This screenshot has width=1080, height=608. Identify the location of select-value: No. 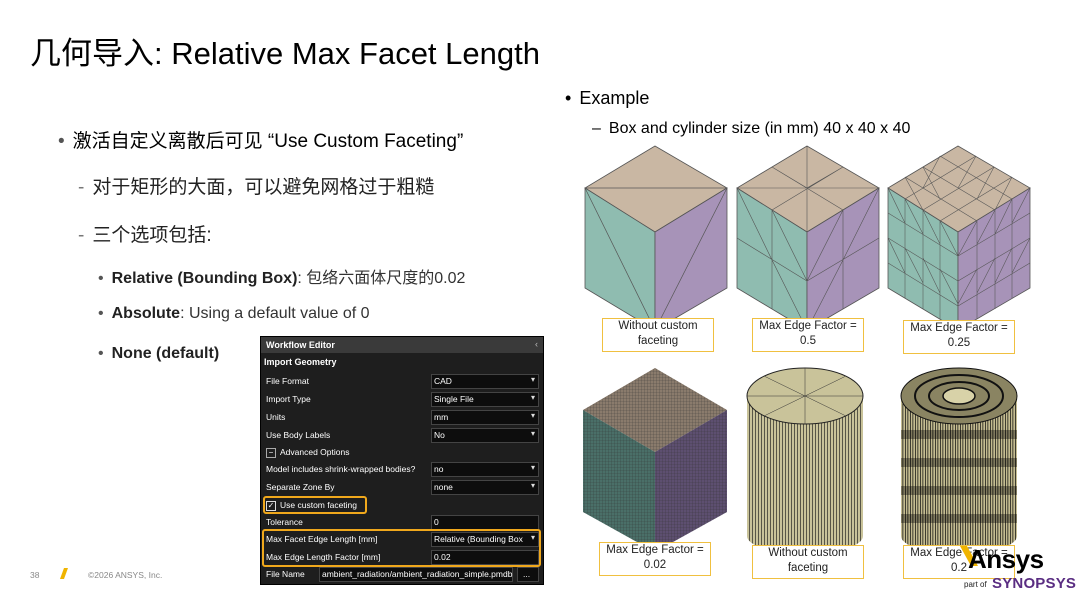
(439, 435).